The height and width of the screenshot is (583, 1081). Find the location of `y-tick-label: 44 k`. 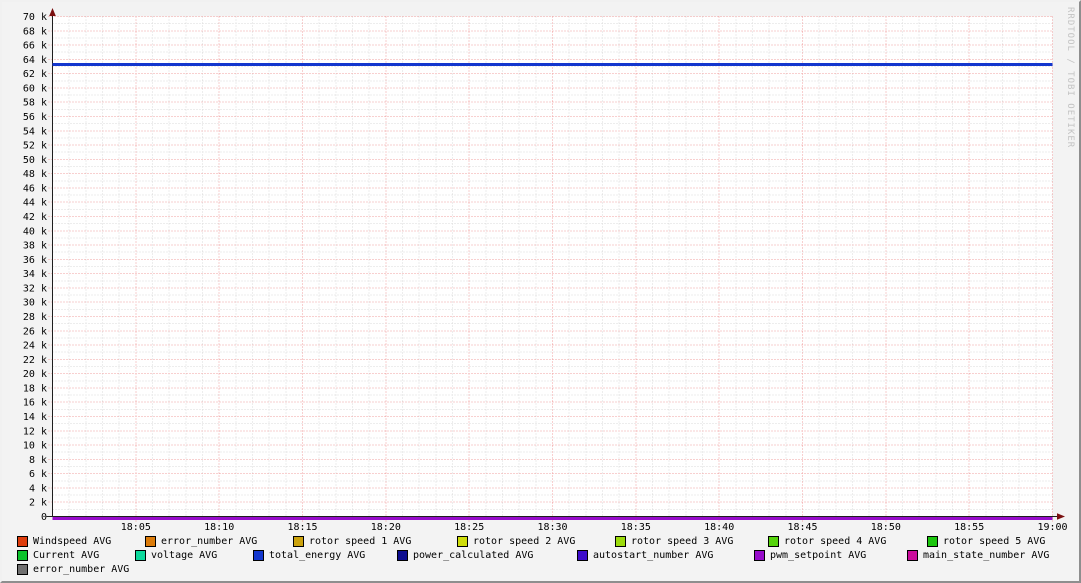

y-tick-label: 44 k is located at coordinates (35, 203).